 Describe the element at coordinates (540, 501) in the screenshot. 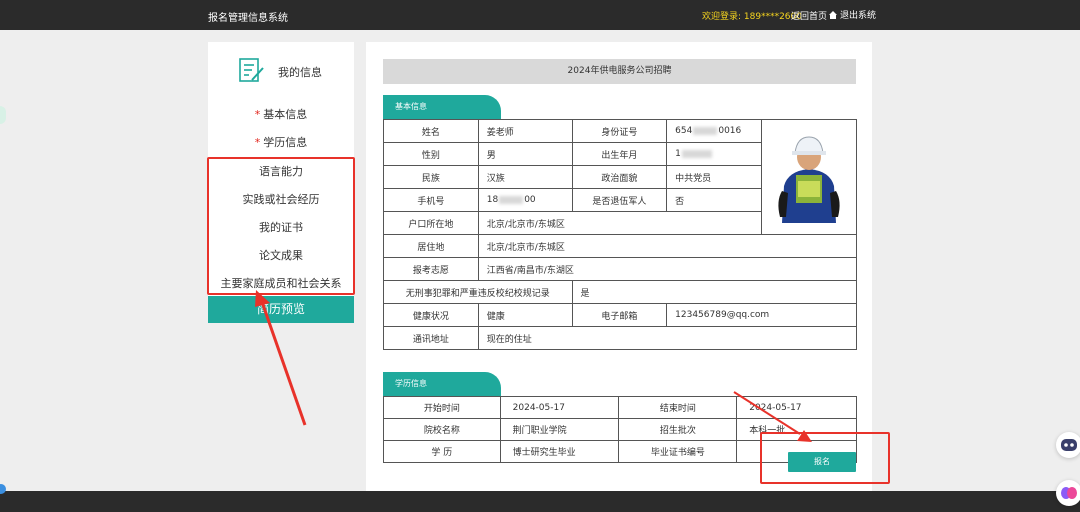

I see `bottom-bar` at that location.